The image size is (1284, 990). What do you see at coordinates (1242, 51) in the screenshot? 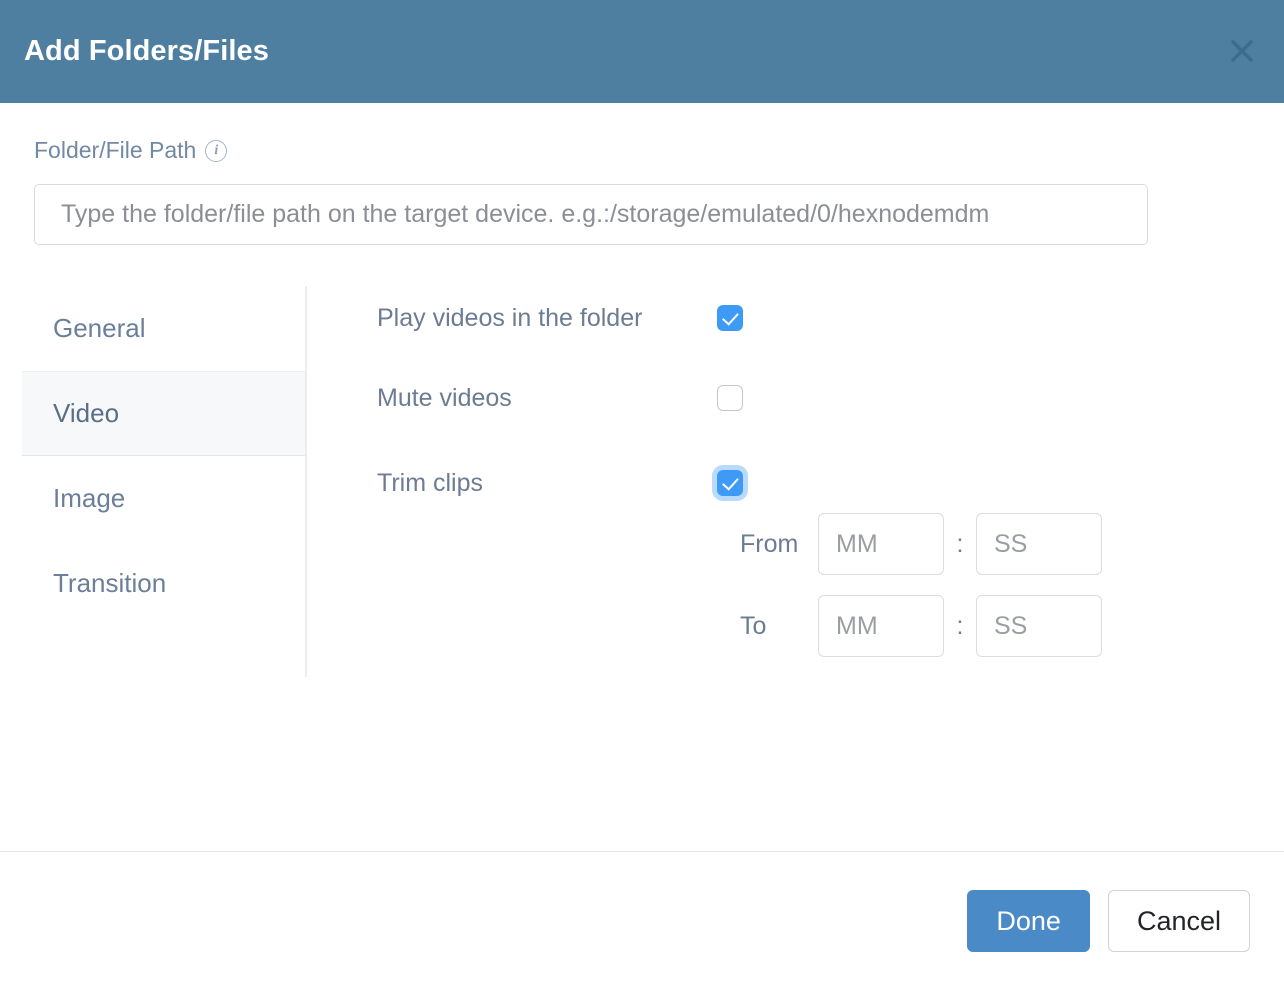
I see `close-icon` at bounding box center [1242, 51].